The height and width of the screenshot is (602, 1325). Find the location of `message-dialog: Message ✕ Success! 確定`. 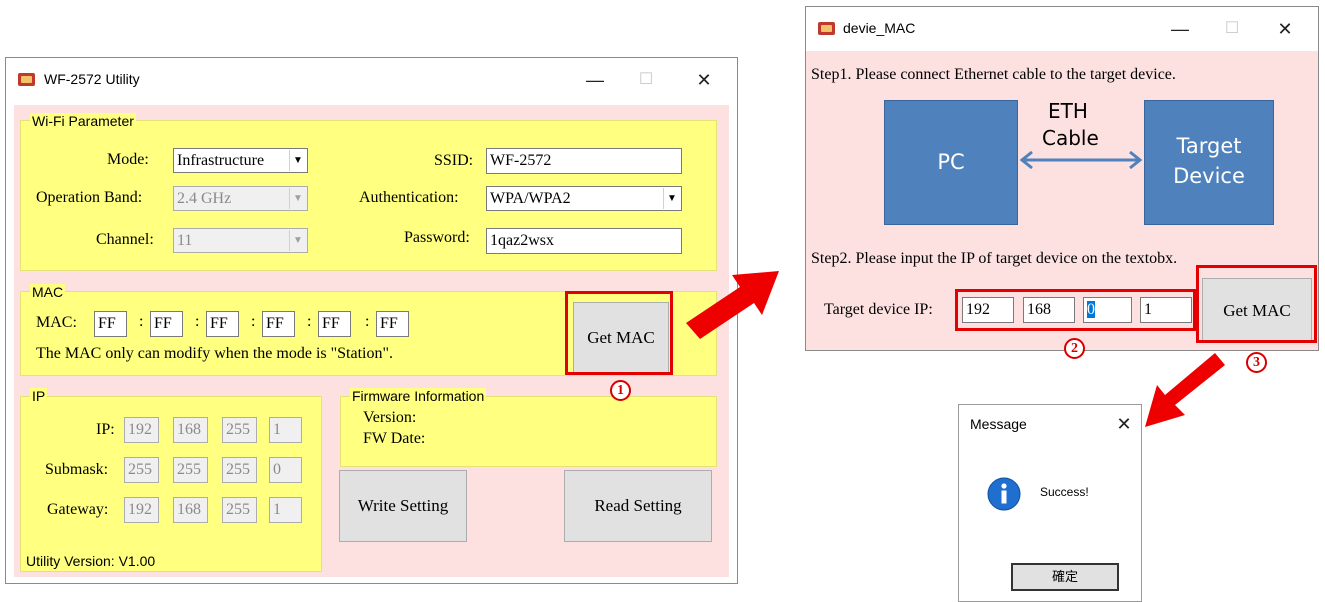

message-dialog: Message ✕ Success! 確定 is located at coordinates (1050, 503).